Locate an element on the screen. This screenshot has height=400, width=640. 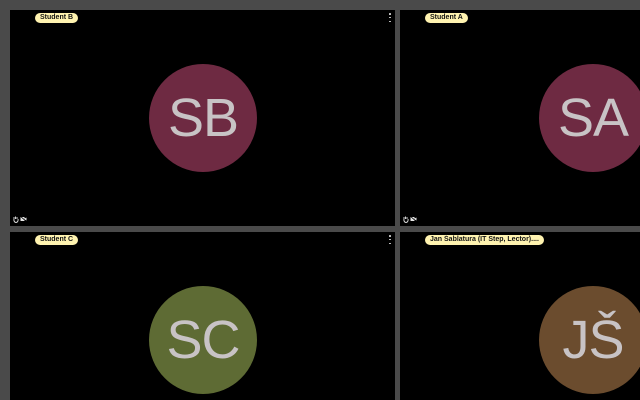
avatar-initials: JŠ is located at coordinates (593, 340).